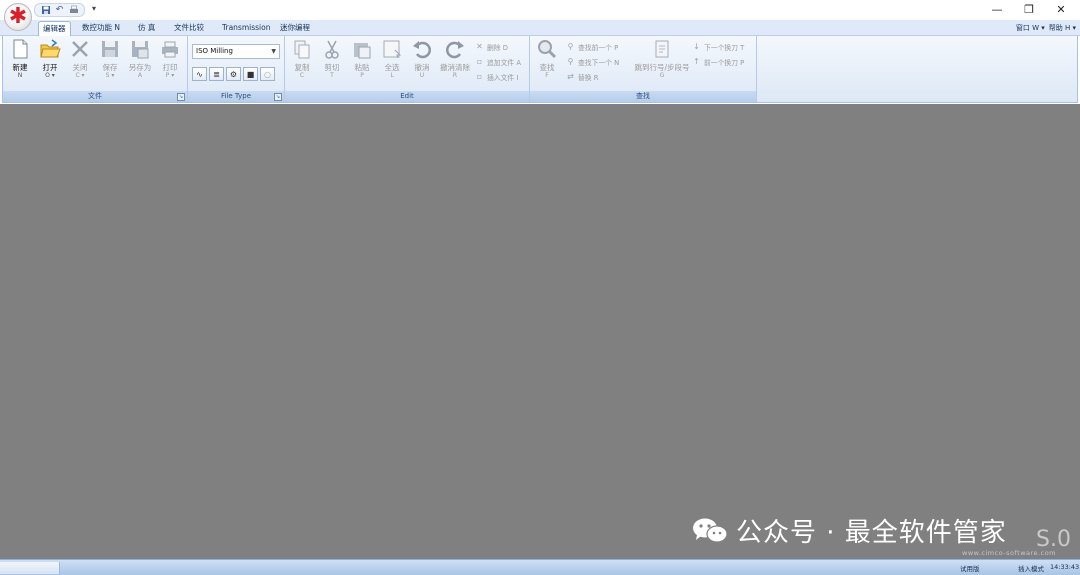  I want to click on tab-mini-programming: 迷你编程, so click(295, 28).